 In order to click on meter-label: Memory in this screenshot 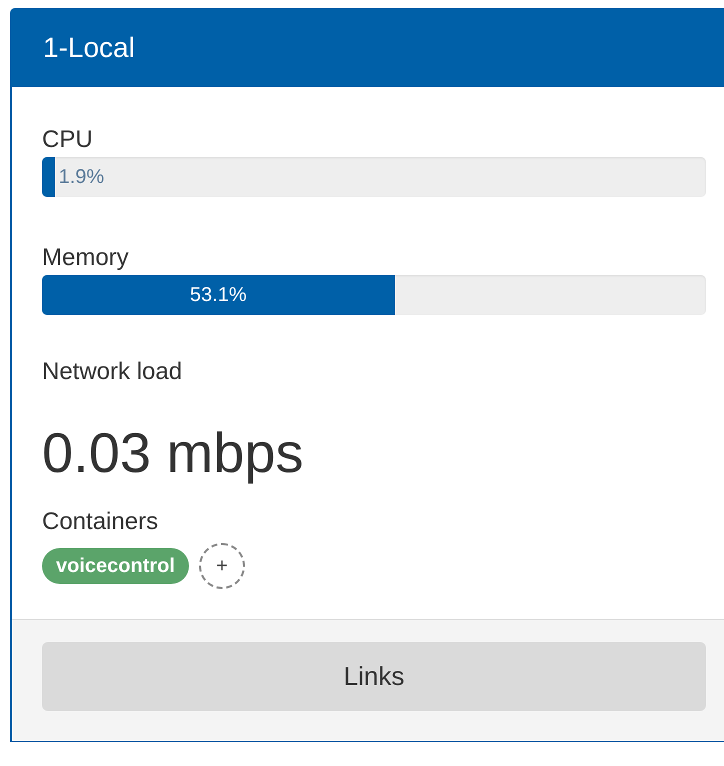, I will do `click(85, 258)`.